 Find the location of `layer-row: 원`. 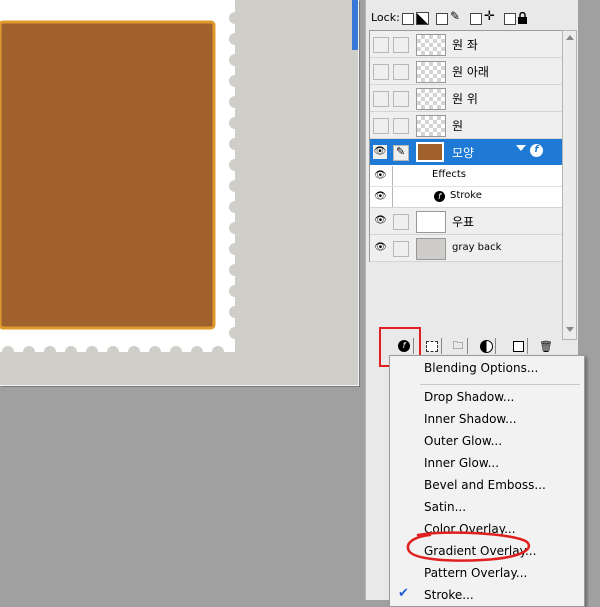

layer-row: 원 is located at coordinates (466, 125).